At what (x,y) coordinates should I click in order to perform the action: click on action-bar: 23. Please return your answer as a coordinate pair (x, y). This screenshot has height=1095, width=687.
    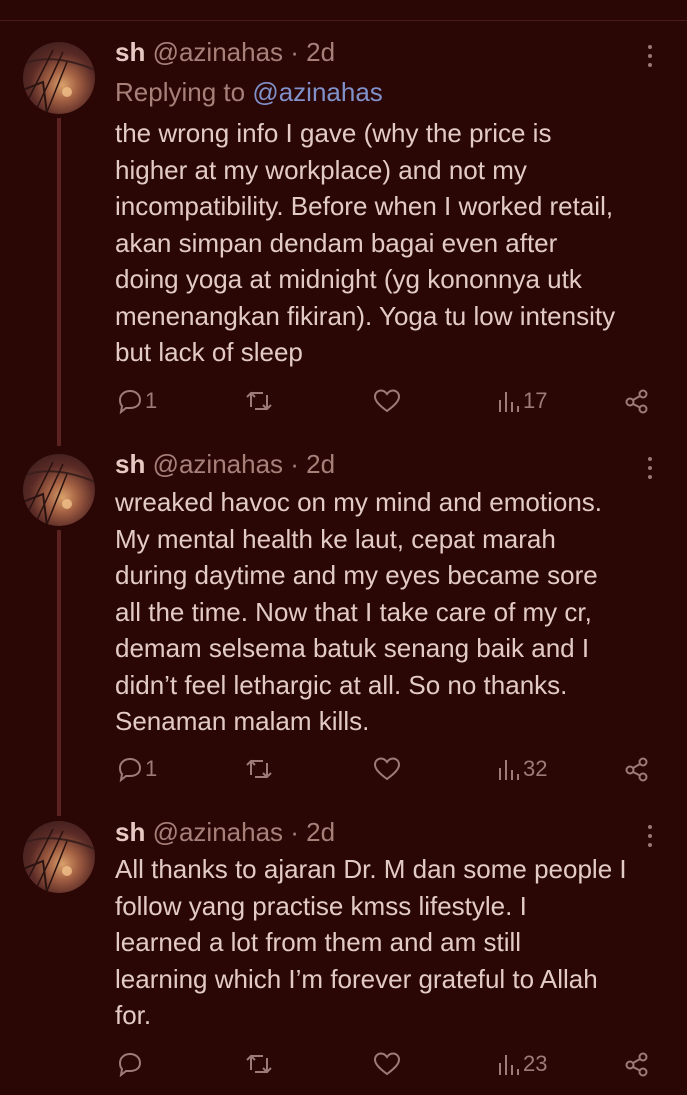
    Looking at the image, I should click on (343, 1064).